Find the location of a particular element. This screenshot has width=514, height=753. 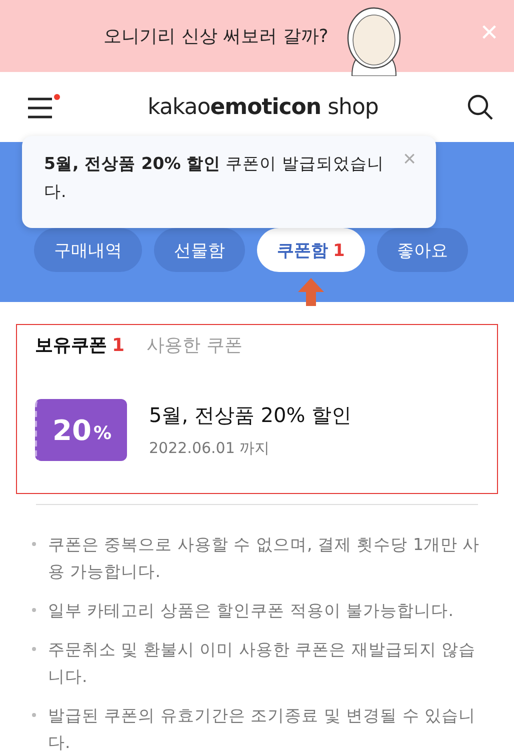

coupon-title: 5월, 전상품 20% 할인 is located at coordinates (250, 415).